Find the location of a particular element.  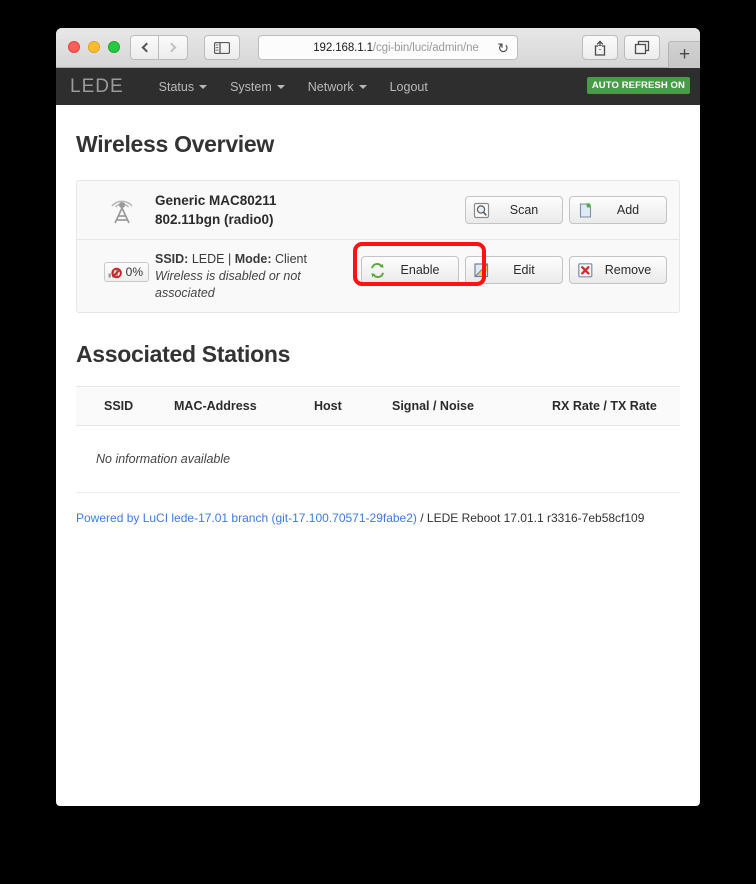

maximize-window-button is located at coordinates (114, 47).